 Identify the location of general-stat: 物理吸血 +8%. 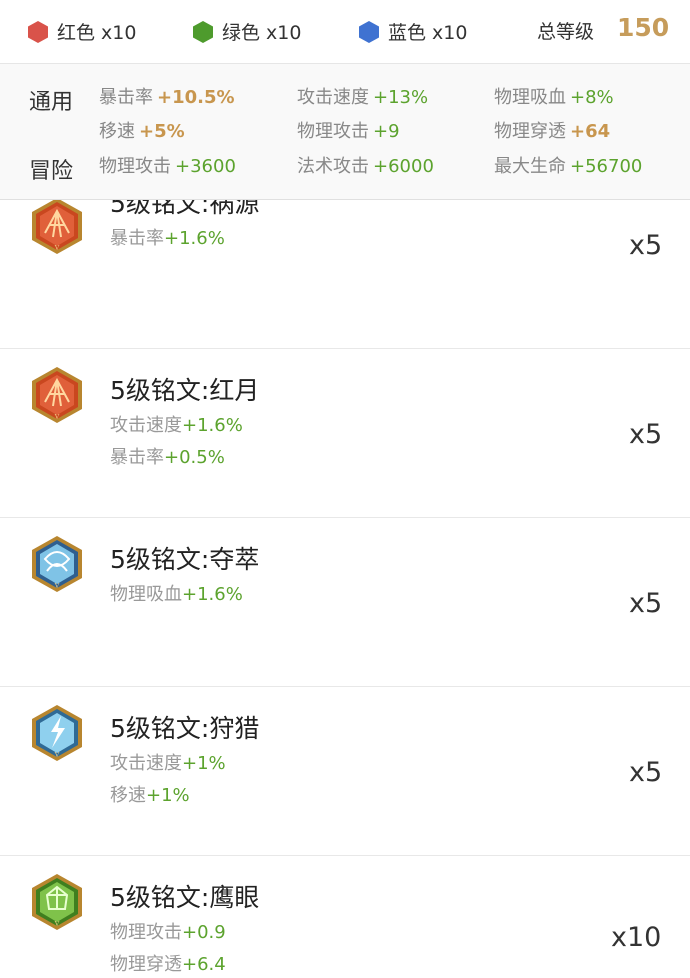
(554, 98).